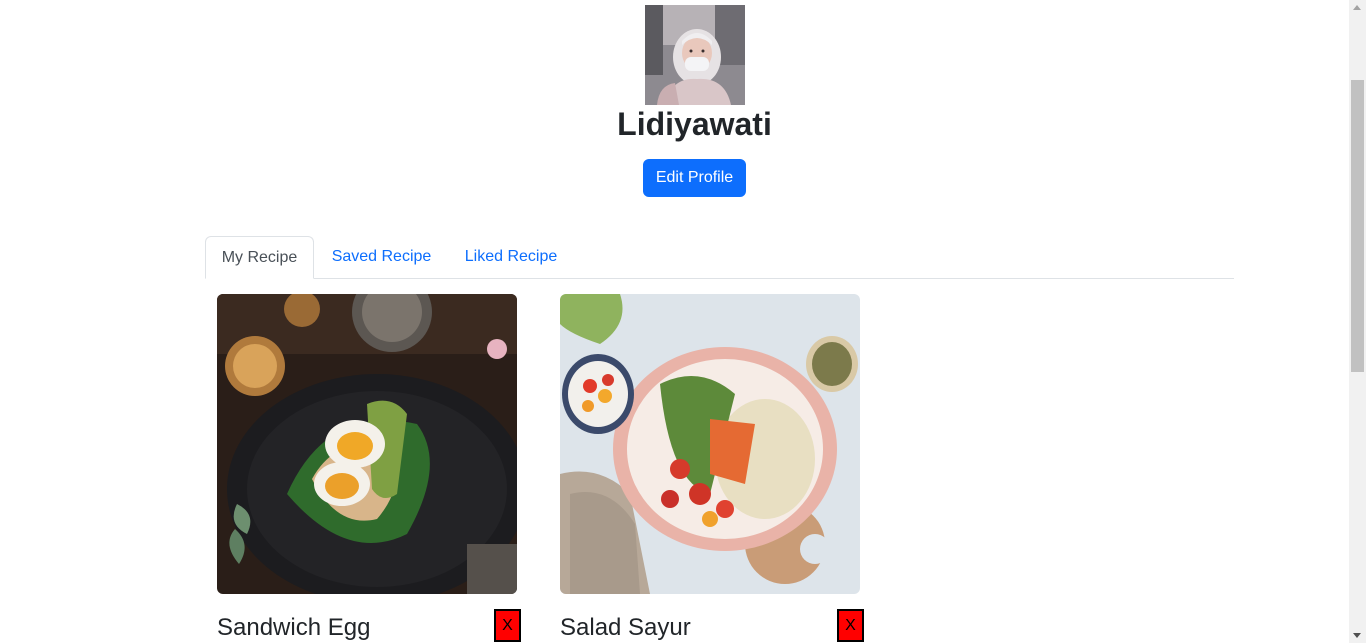 The image size is (1366, 643). What do you see at coordinates (1357, 226) in the screenshot?
I see `scrollbar-thumb` at bounding box center [1357, 226].